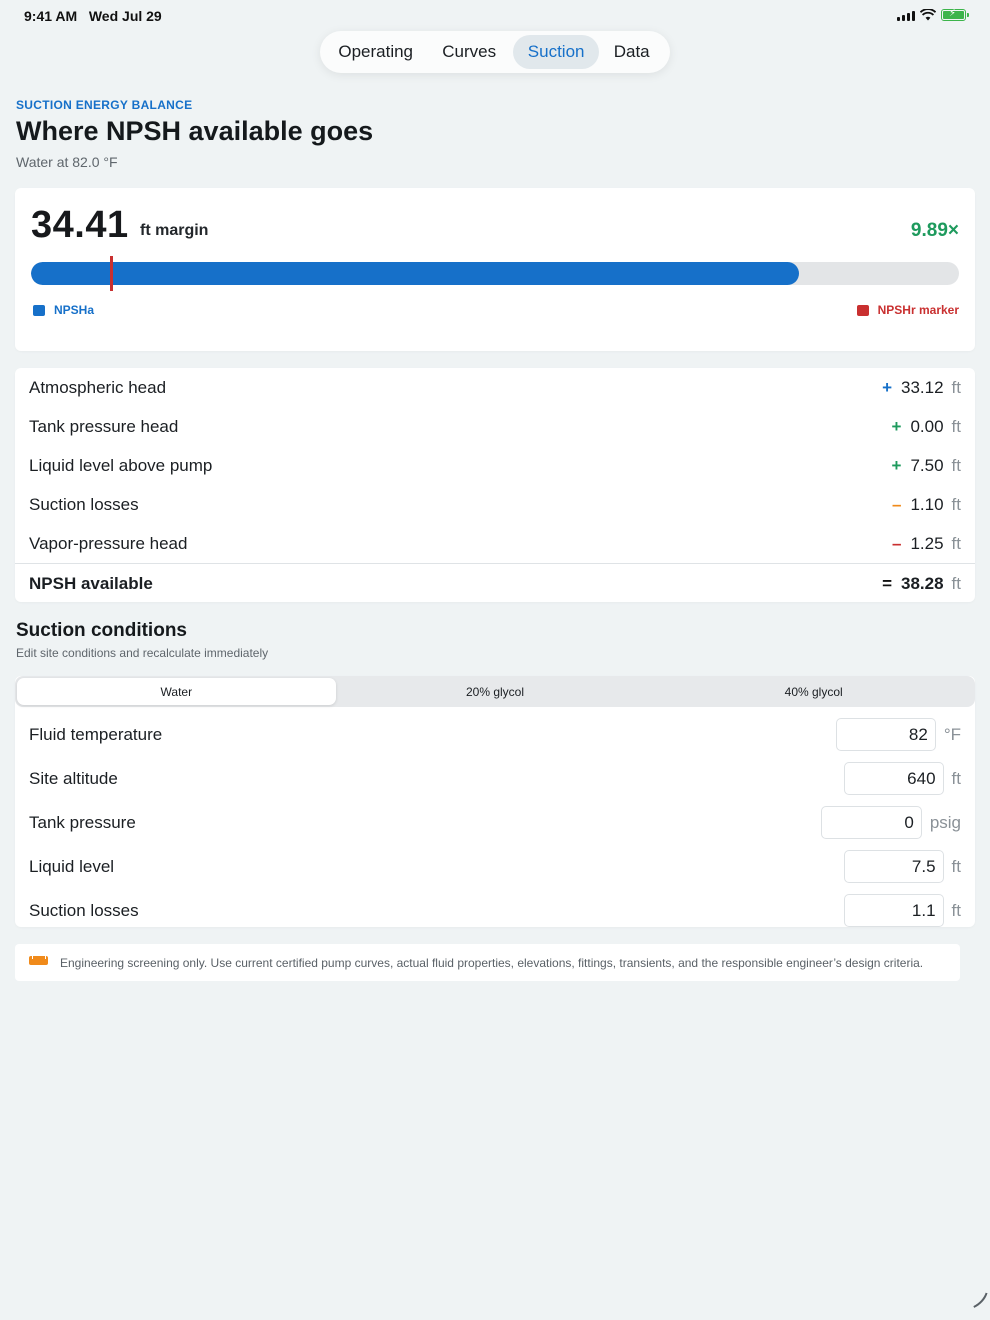 Image resolution: width=990 pixels, height=1320 pixels. Describe the element at coordinates (495, 734) in the screenshot. I see `condition-row-temperature: Fluid temperature °F` at that location.